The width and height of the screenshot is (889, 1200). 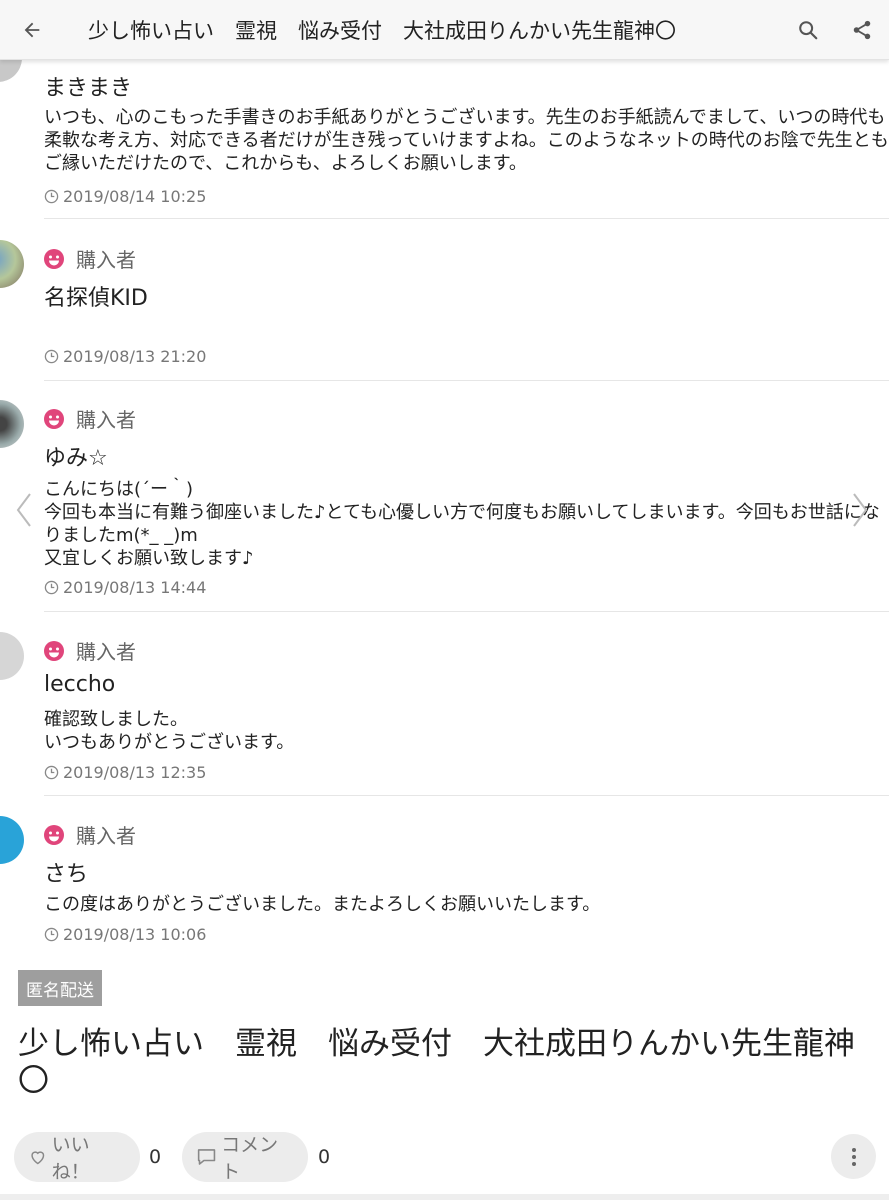 I want to click on share-button, so click(x=862, y=30).